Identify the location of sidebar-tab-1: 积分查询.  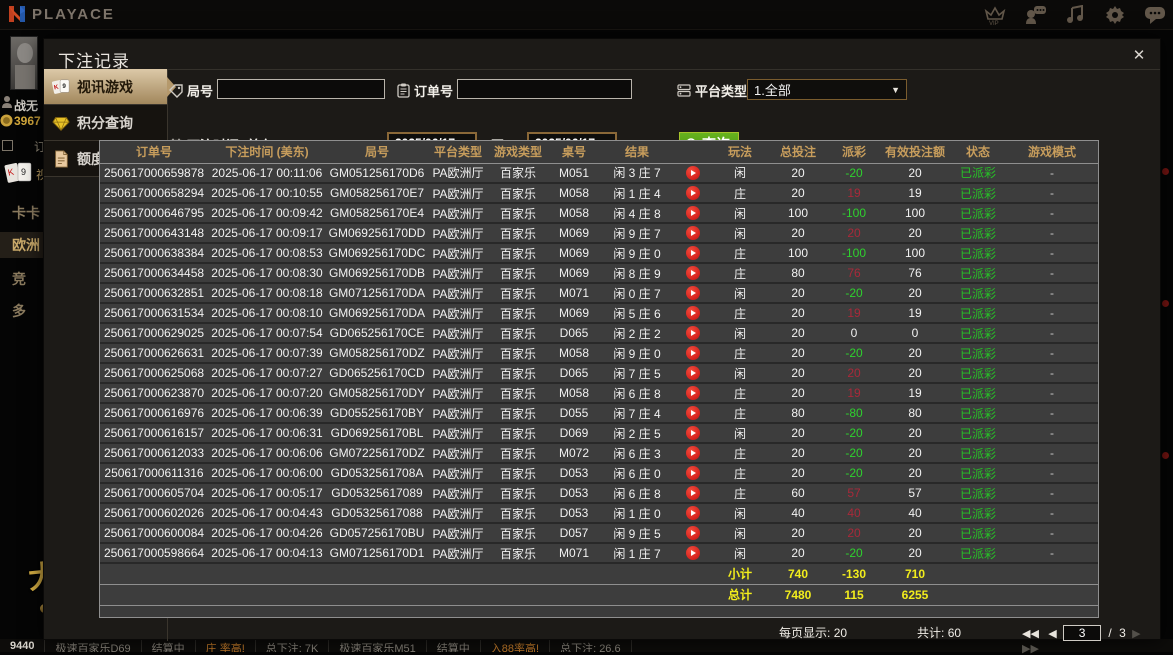
(105, 123).